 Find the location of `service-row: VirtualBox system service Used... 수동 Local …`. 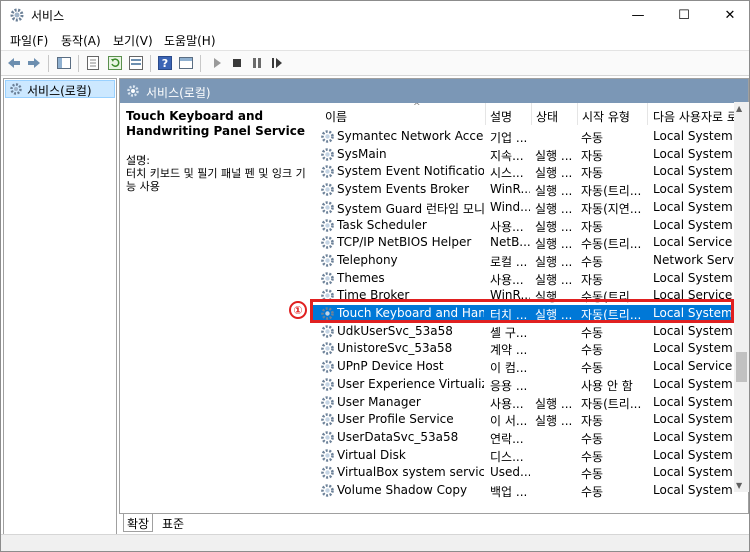

service-row: VirtualBox system service Used... 수동 Local … is located at coordinates (530, 473).